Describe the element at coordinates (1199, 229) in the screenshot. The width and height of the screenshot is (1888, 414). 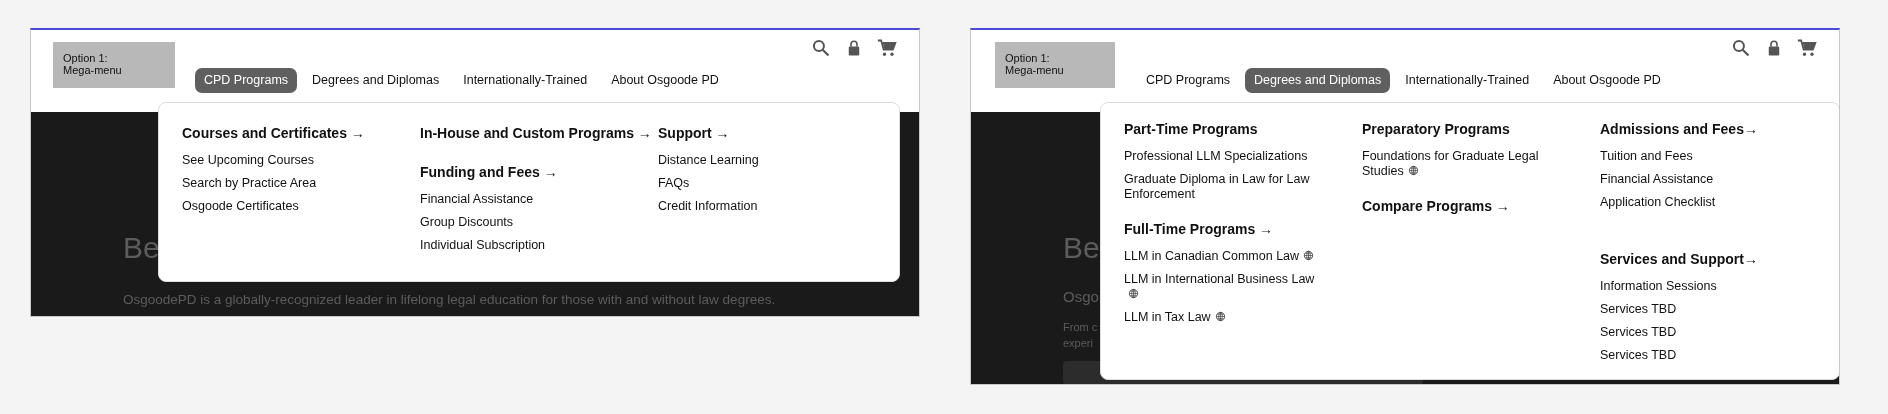
I see `menu-heading: Full-Time Programs →` at that location.